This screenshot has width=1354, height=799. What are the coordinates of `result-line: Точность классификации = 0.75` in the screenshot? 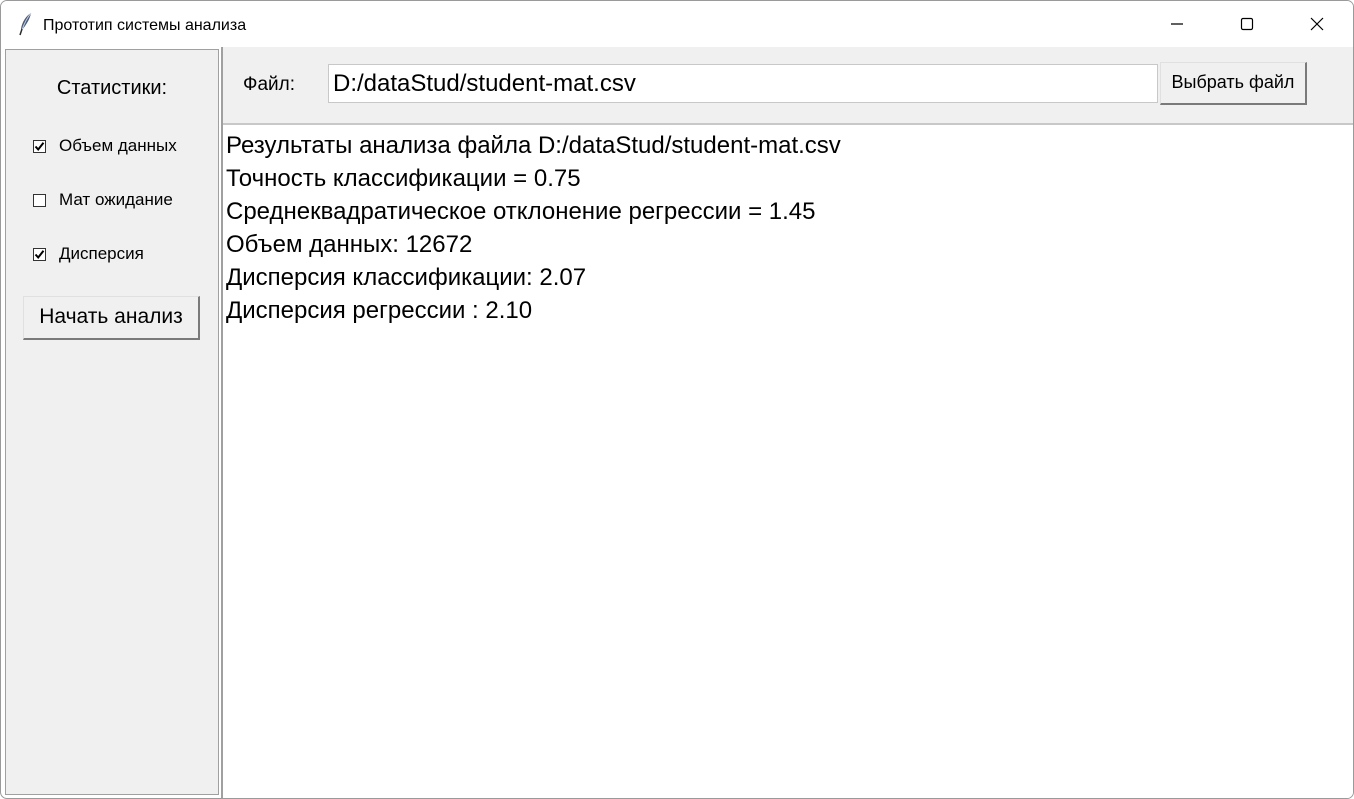 It's located at (403, 178).